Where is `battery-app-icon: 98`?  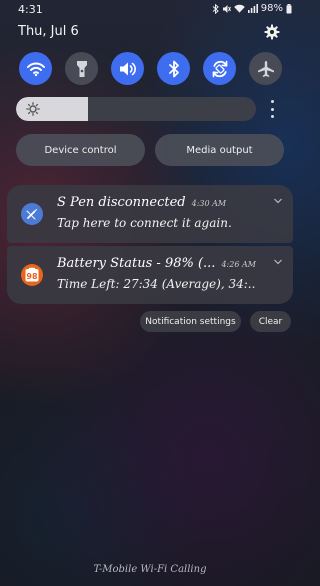
battery-app-icon: 98 is located at coordinates (32, 275).